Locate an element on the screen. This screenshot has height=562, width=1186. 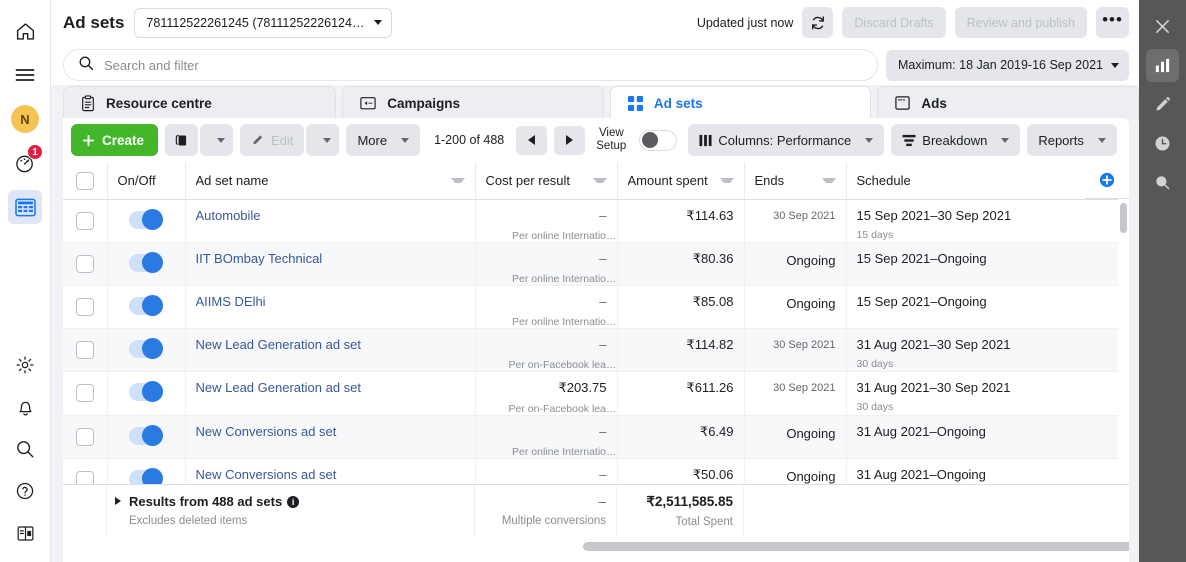
th-ends: Ends is located at coordinates (795, 181).